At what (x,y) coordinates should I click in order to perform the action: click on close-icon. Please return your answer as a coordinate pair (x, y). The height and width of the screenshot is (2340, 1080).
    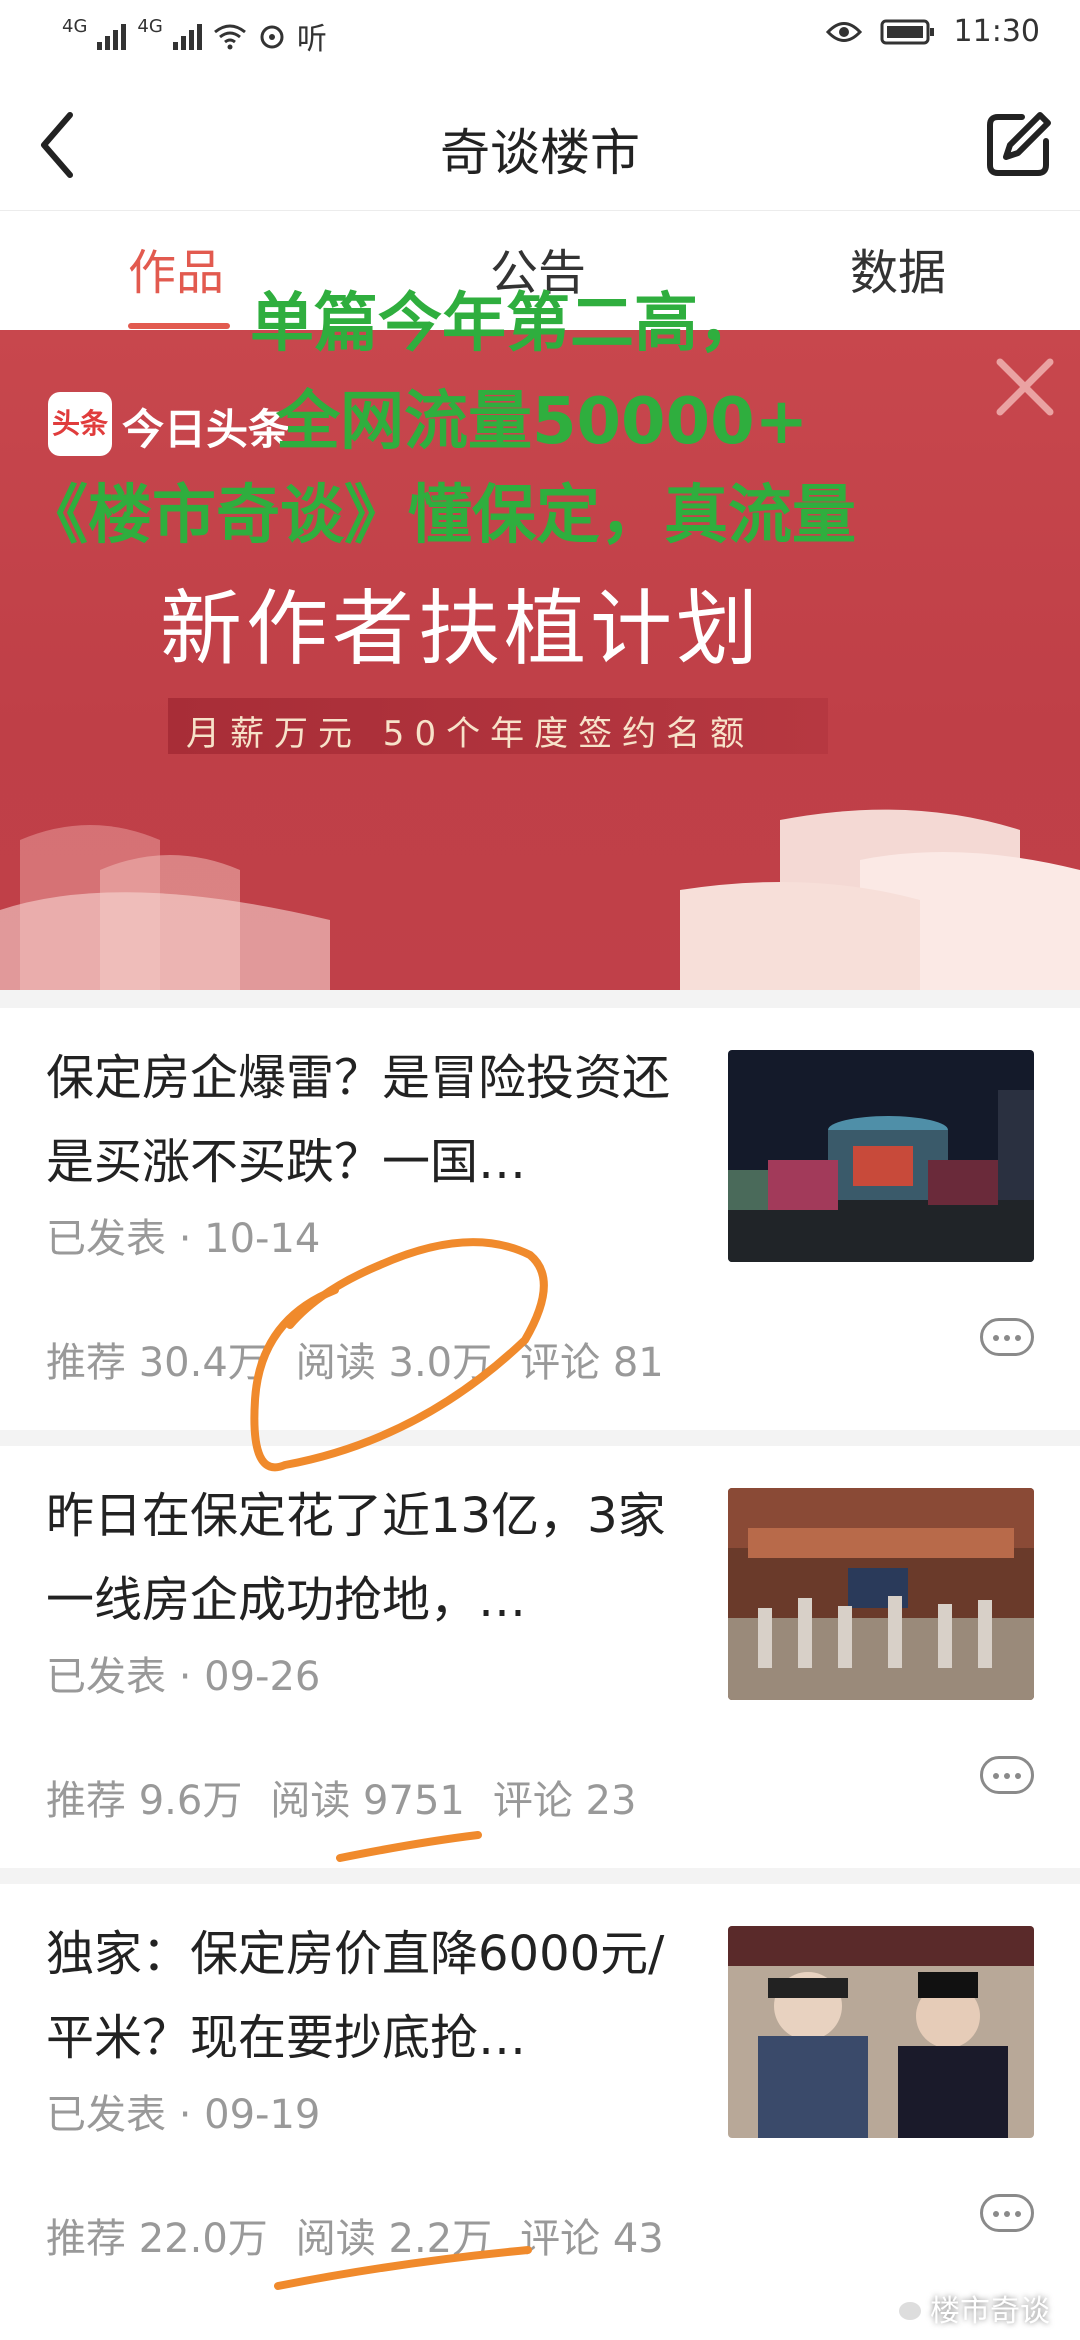
    Looking at the image, I should click on (1025, 387).